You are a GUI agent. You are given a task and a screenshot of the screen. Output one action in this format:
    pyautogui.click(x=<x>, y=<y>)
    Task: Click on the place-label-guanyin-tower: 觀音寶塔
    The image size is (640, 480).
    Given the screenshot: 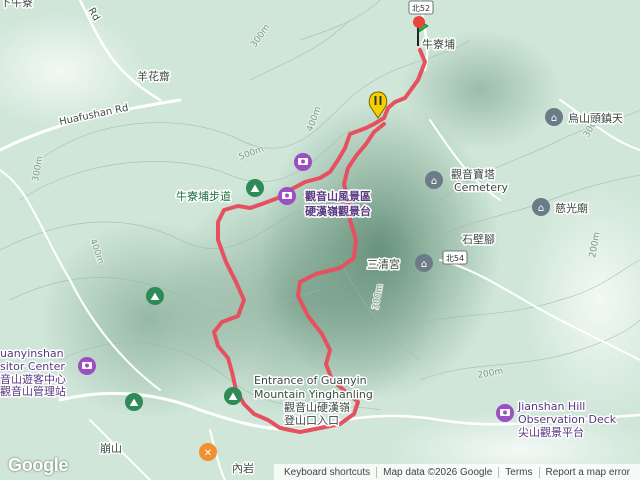 What is the action you would take?
    pyautogui.click(x=473, y=174)
    